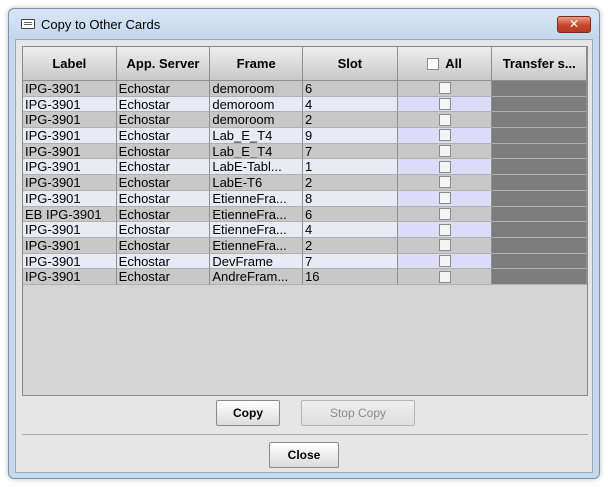  Describe the element at coordinates (304, 455) in the screenshot. I see `close-button: Close` at that location.